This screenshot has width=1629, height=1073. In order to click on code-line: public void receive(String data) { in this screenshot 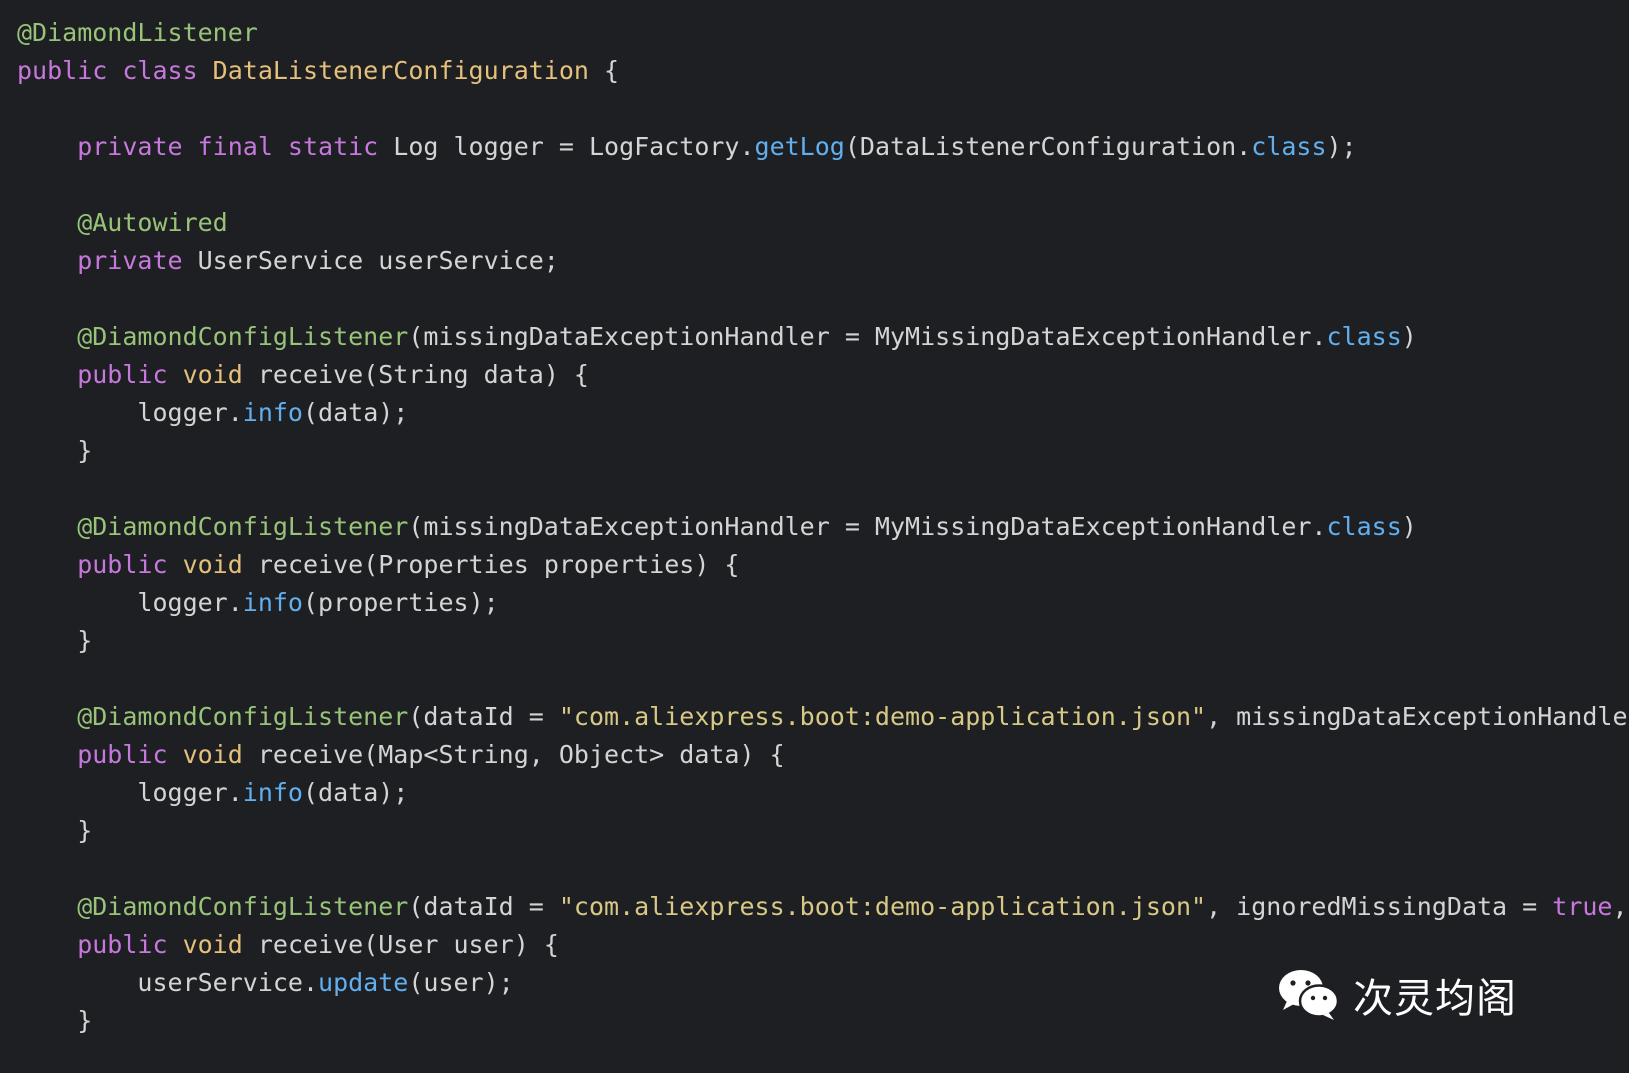, I will do `click(823, 375)`.